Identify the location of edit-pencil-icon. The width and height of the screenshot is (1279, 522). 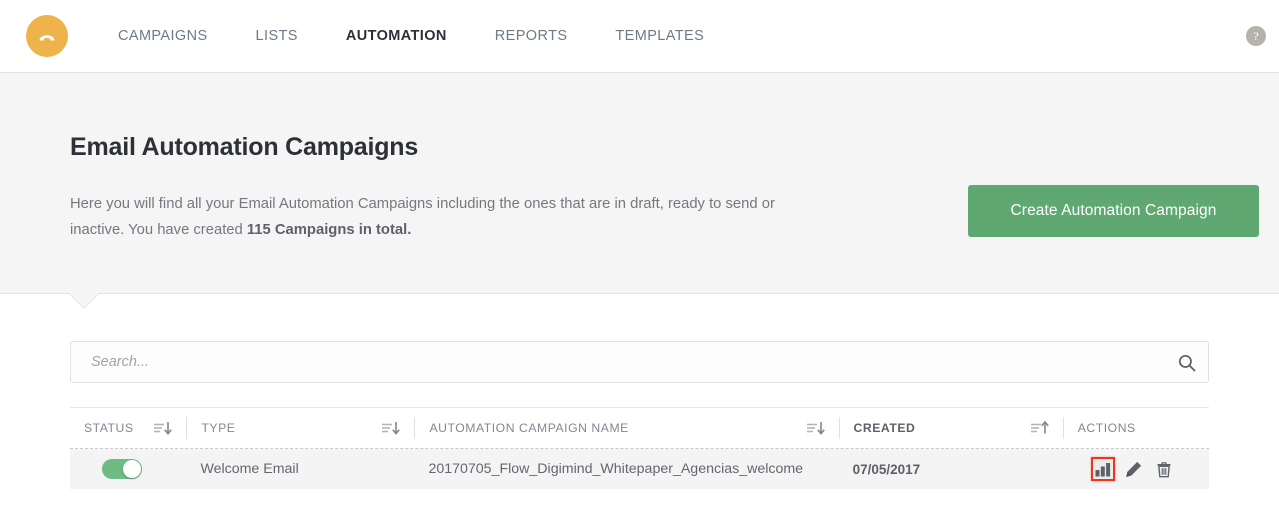
(1134, 469).